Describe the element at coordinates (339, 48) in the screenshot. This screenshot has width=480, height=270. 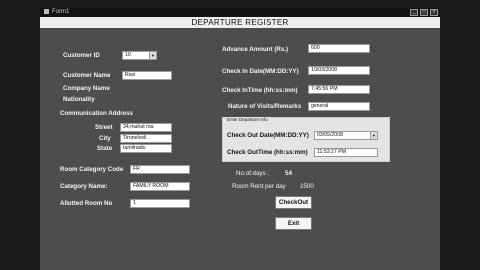
I see `advance-amount-field: 600` at that location.